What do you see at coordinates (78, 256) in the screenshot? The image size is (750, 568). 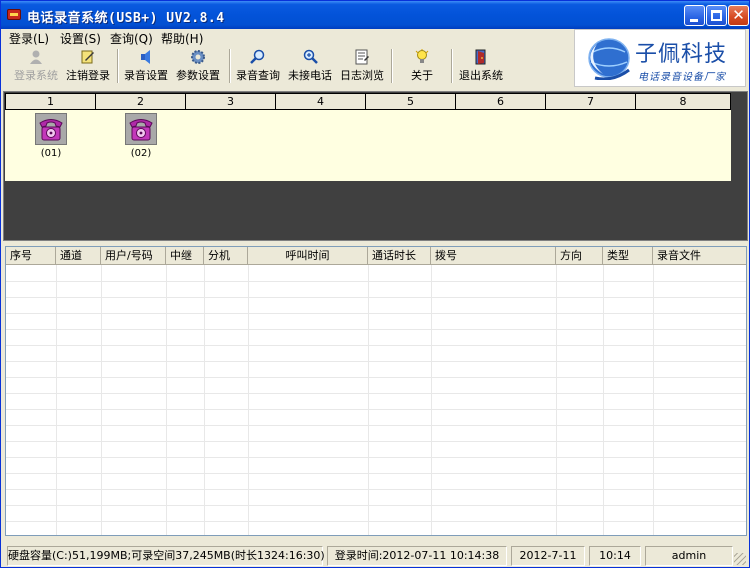 I see `column-header-channel: 通道` at bounding box center [78, 256].